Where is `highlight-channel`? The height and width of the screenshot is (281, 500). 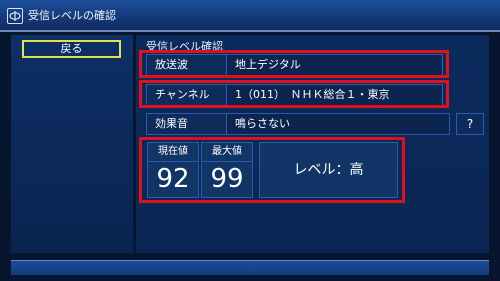
highlight-channel is located at coordinates (294, 94).